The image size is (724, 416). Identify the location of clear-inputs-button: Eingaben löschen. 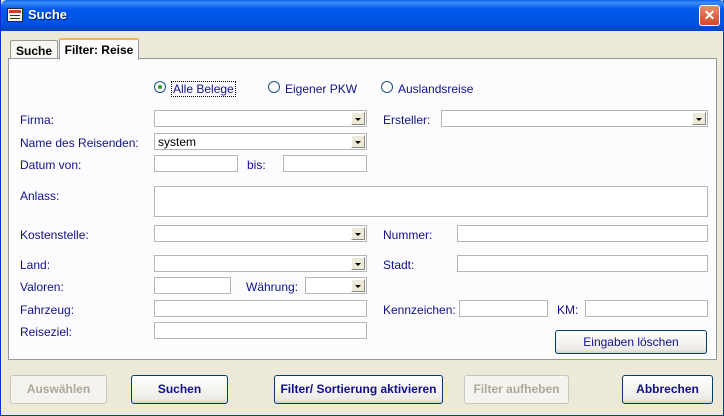
(631, 342).